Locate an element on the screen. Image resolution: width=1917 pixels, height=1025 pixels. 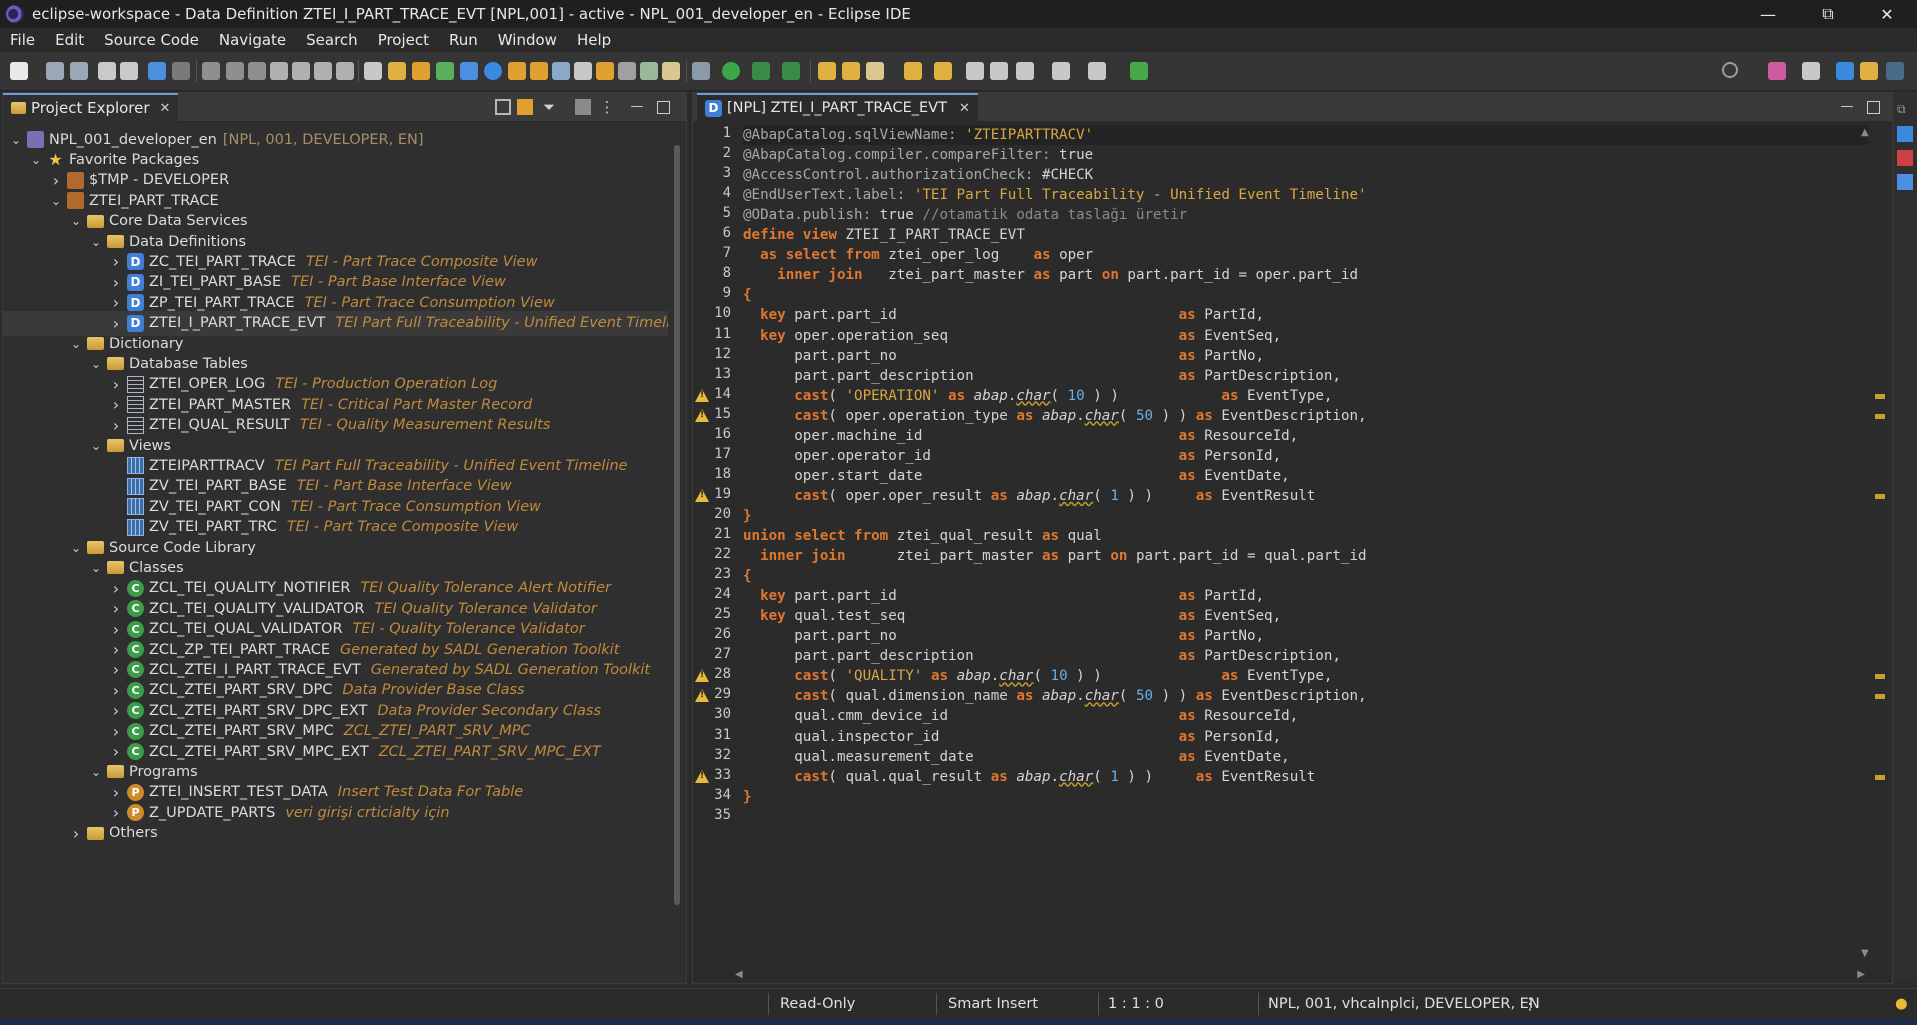
java-perspective-icon is located at coordinates (1845, 71).